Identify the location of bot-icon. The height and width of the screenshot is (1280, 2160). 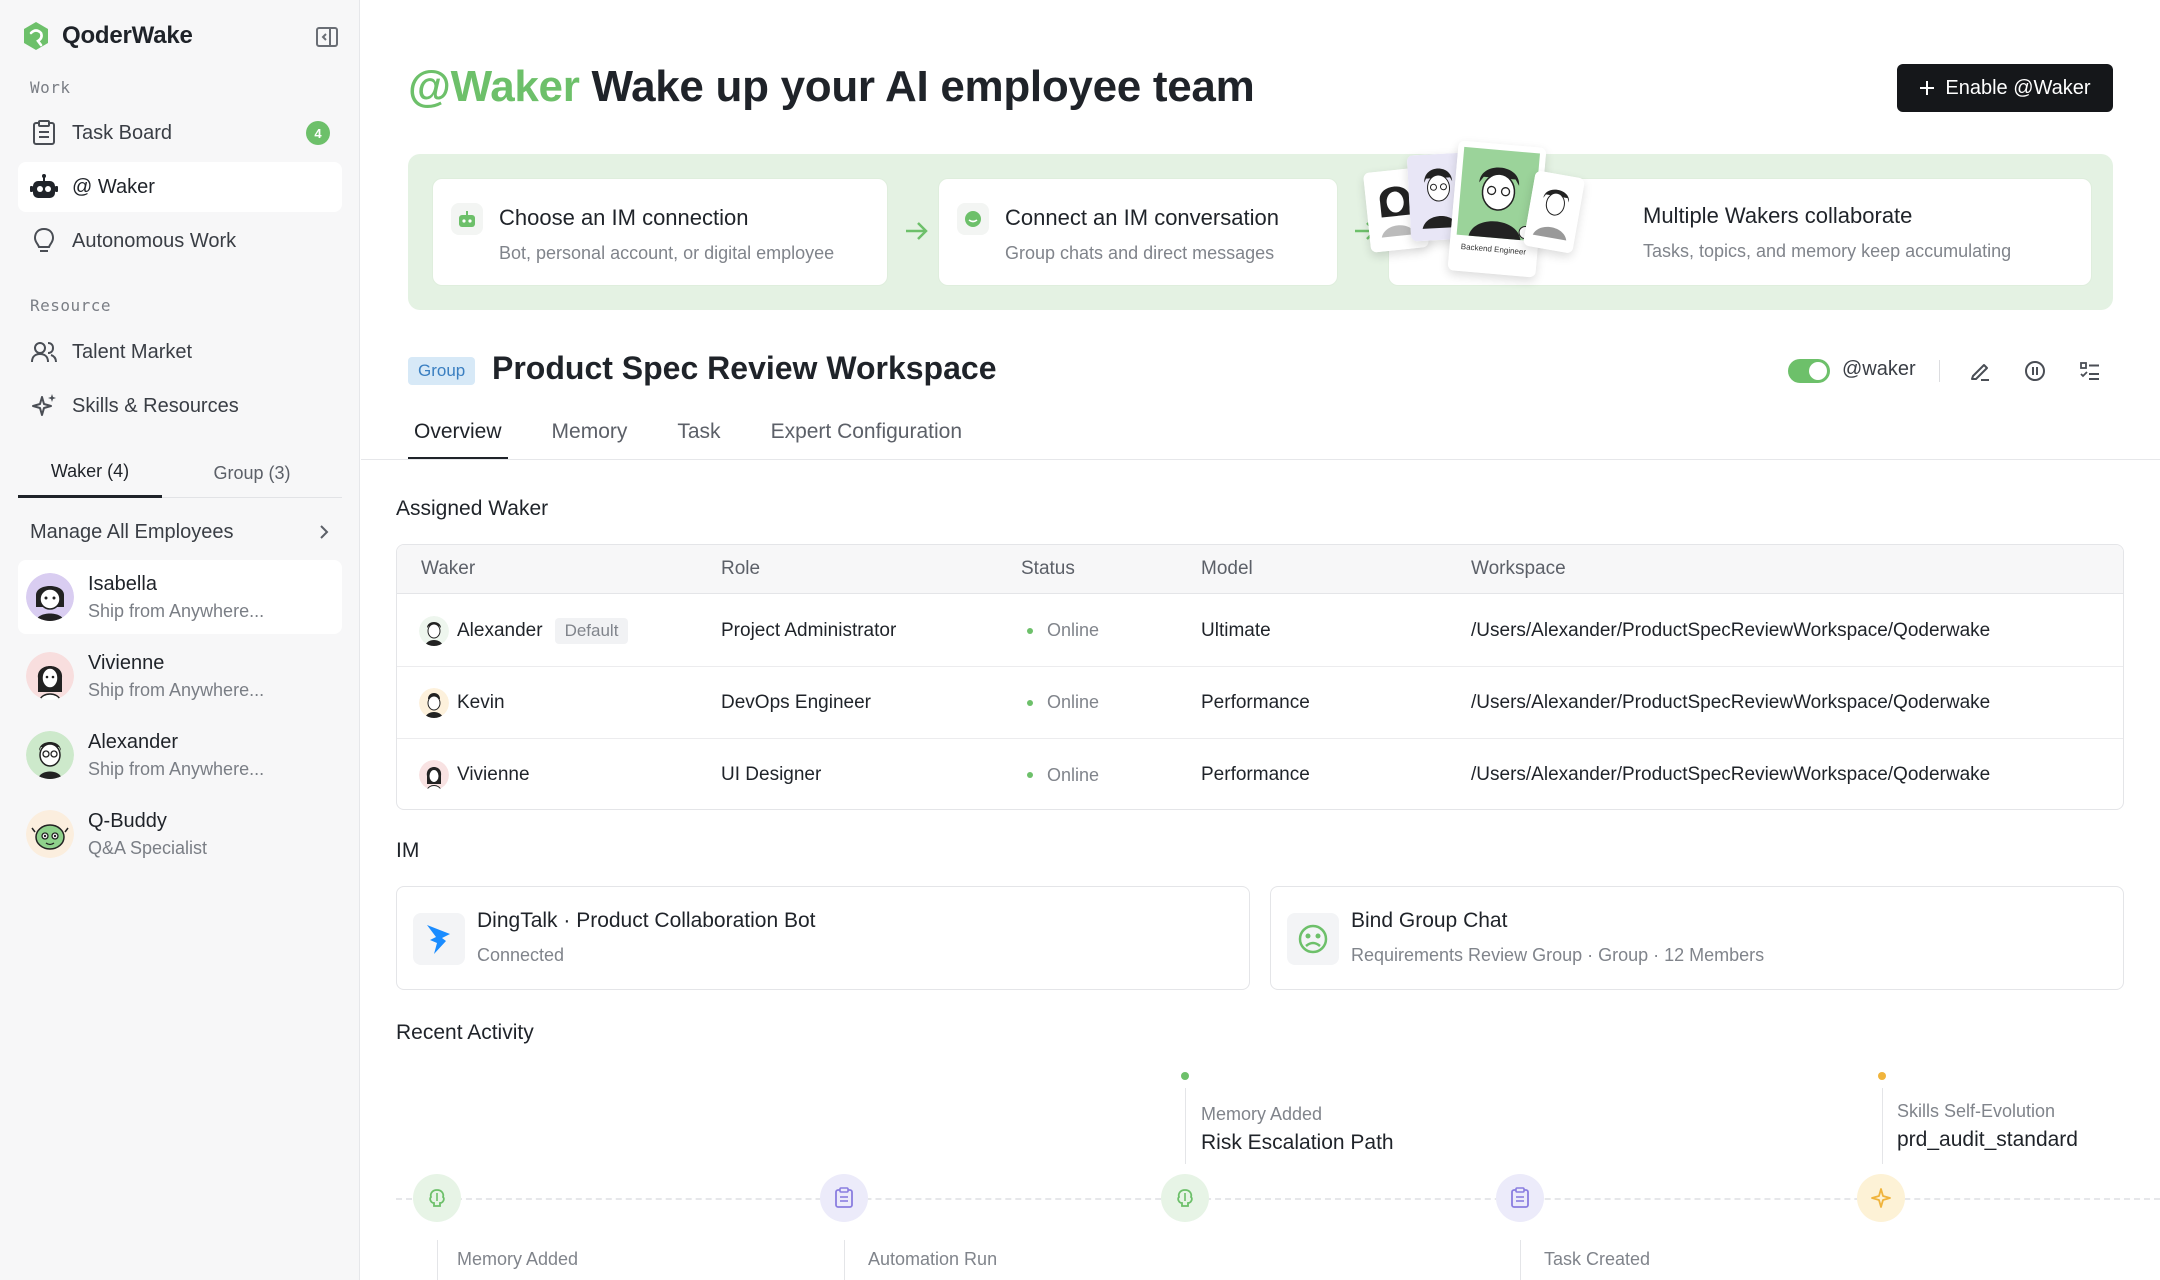
(467, 219).